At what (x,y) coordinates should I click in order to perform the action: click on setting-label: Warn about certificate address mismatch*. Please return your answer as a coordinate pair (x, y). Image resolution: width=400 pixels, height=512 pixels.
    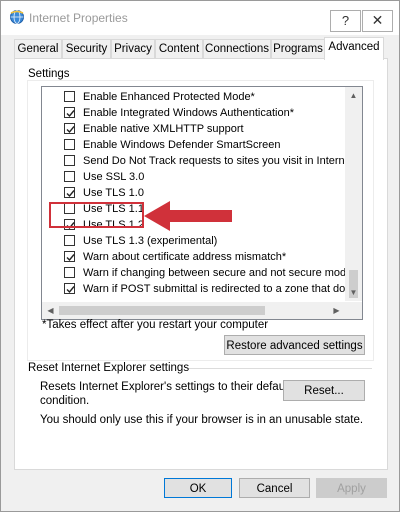
    Looking at the image, I should click on (185, 257).